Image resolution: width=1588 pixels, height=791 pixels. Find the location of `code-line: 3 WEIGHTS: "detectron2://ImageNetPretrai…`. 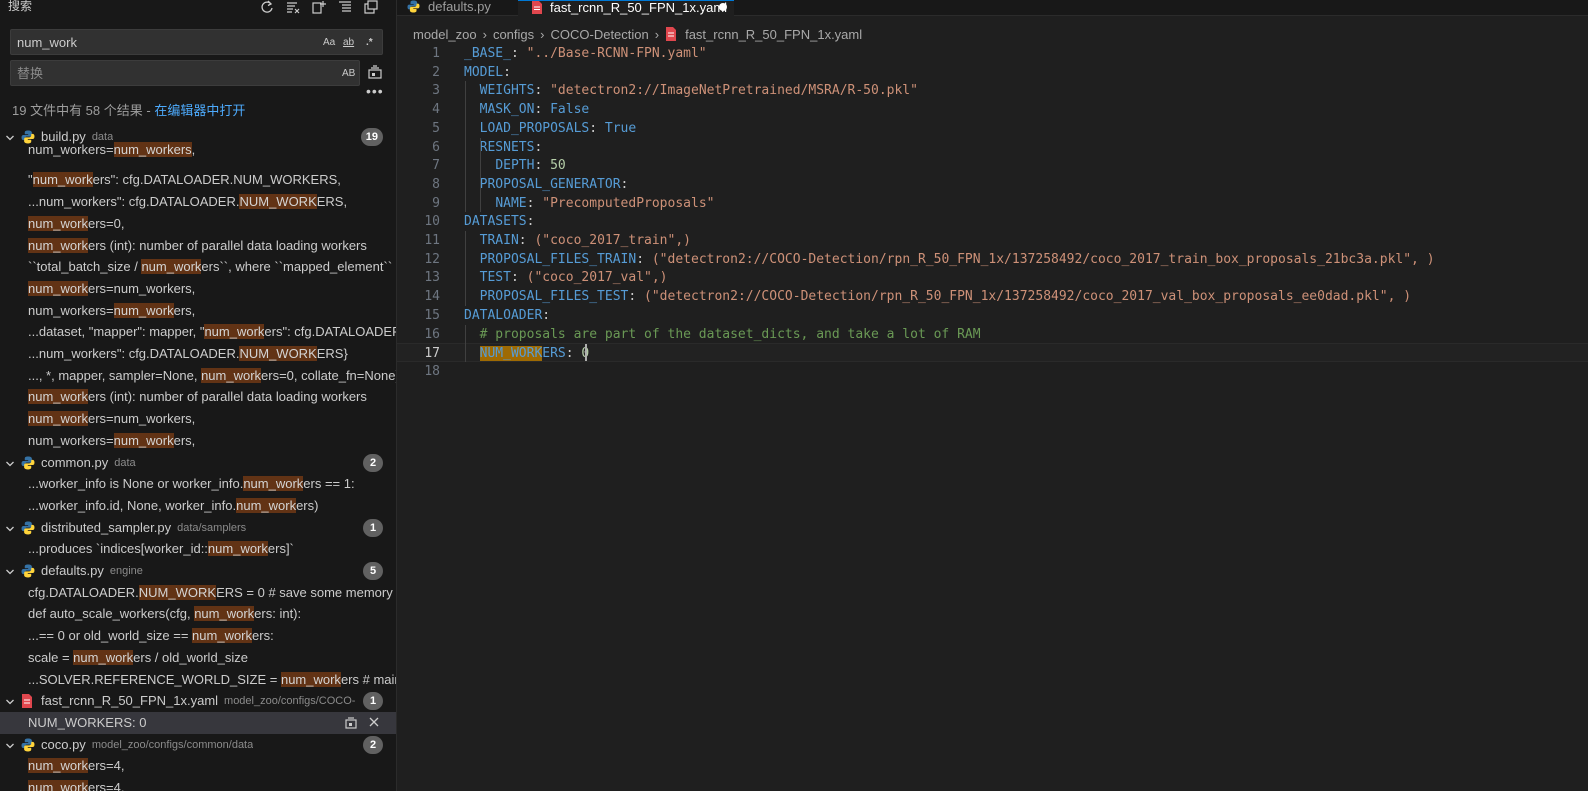

code-line: 3 WEIGHTS: "detectron2://ImageNetPretrai… is located at coordinates (992, 90).